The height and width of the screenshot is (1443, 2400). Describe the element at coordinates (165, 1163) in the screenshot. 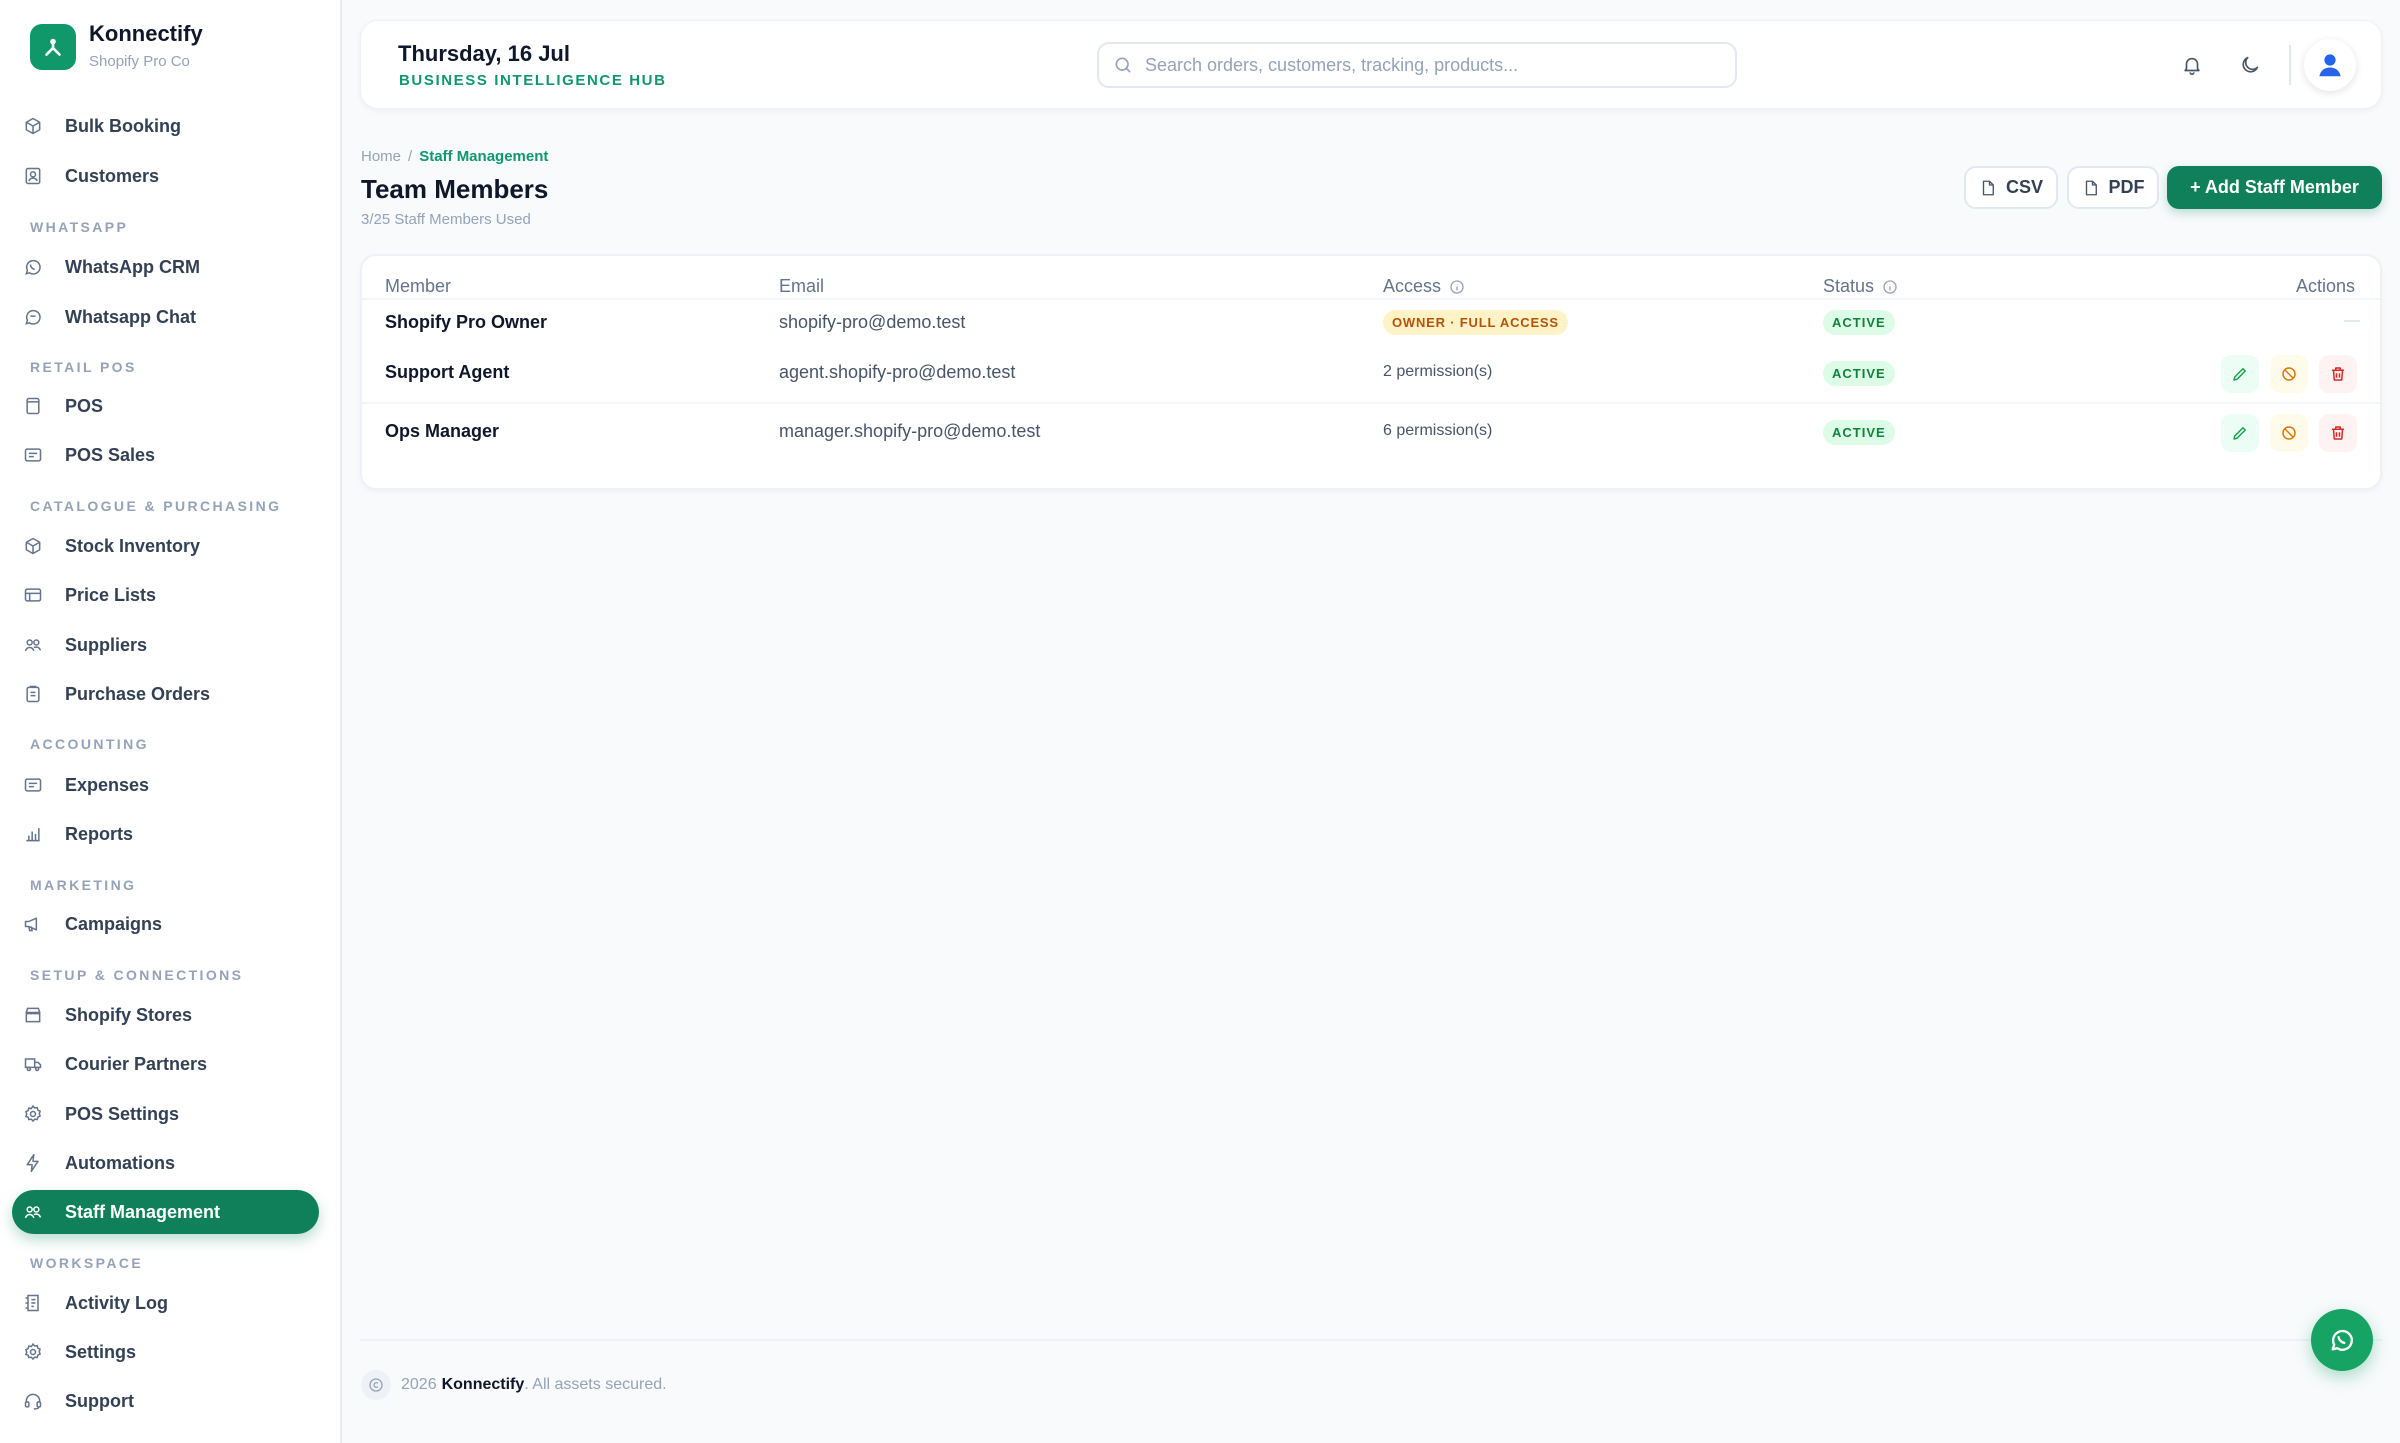

I see `sidebar-item-automations: Automations` at that location.